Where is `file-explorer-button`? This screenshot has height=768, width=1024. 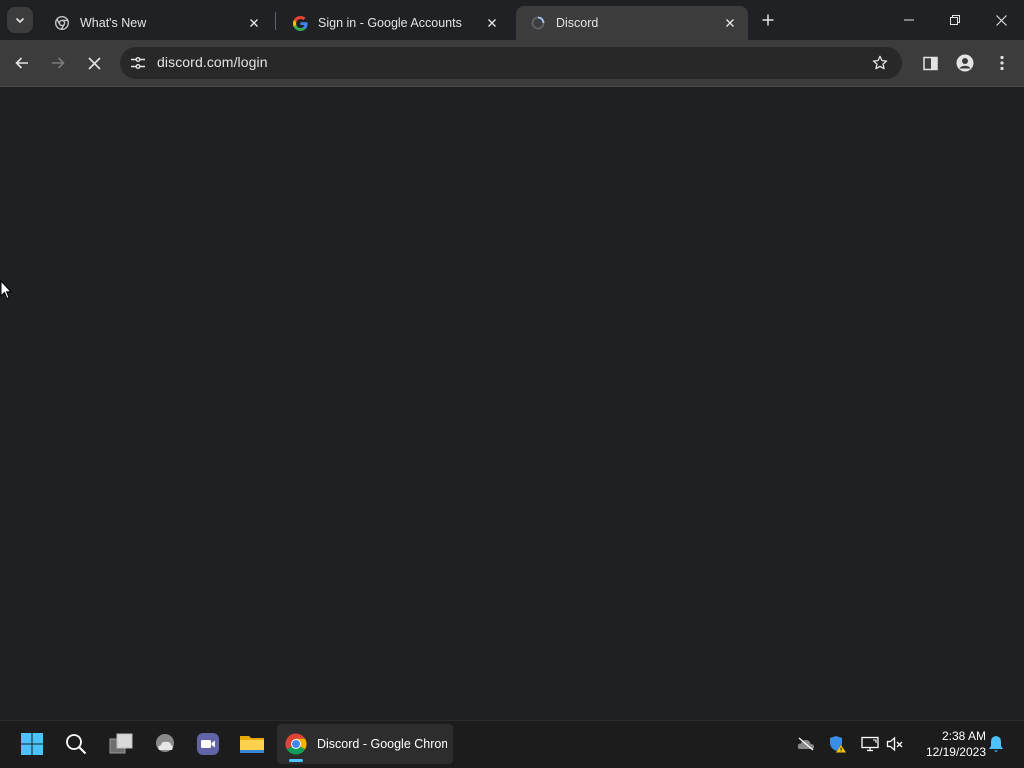
file-explorer-button is located at coordinates (252, 744).